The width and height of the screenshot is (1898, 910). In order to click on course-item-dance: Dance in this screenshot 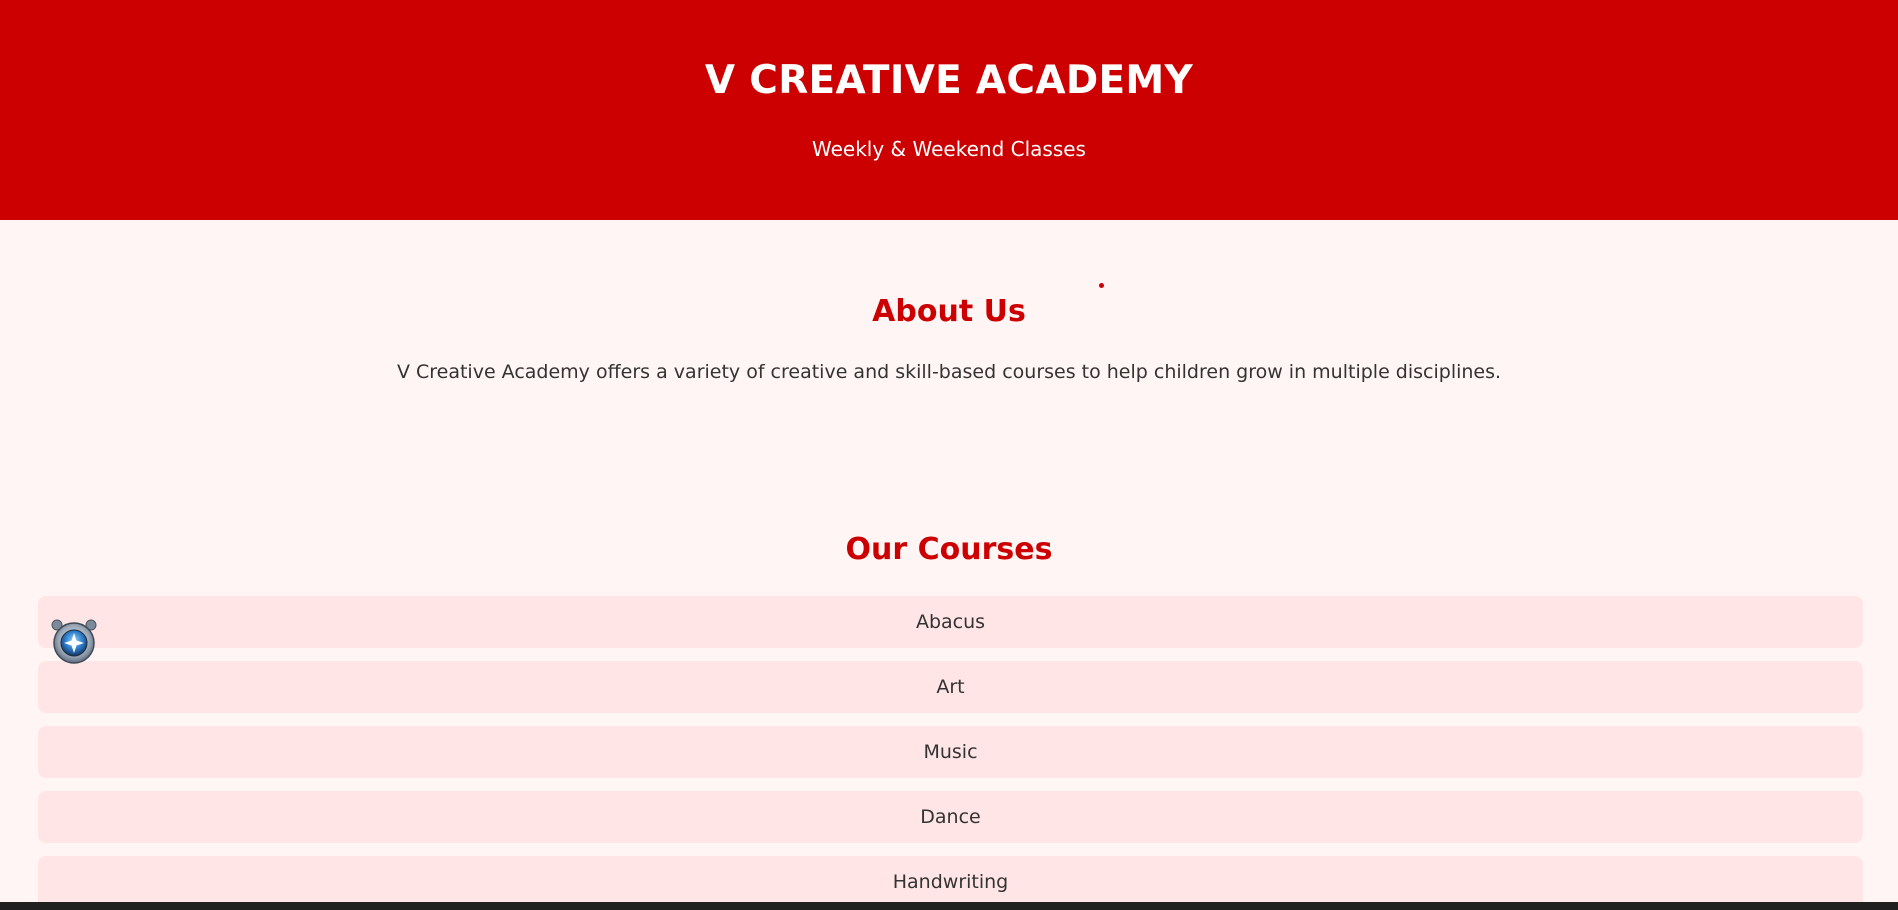, I will do `click(950, 817)`.